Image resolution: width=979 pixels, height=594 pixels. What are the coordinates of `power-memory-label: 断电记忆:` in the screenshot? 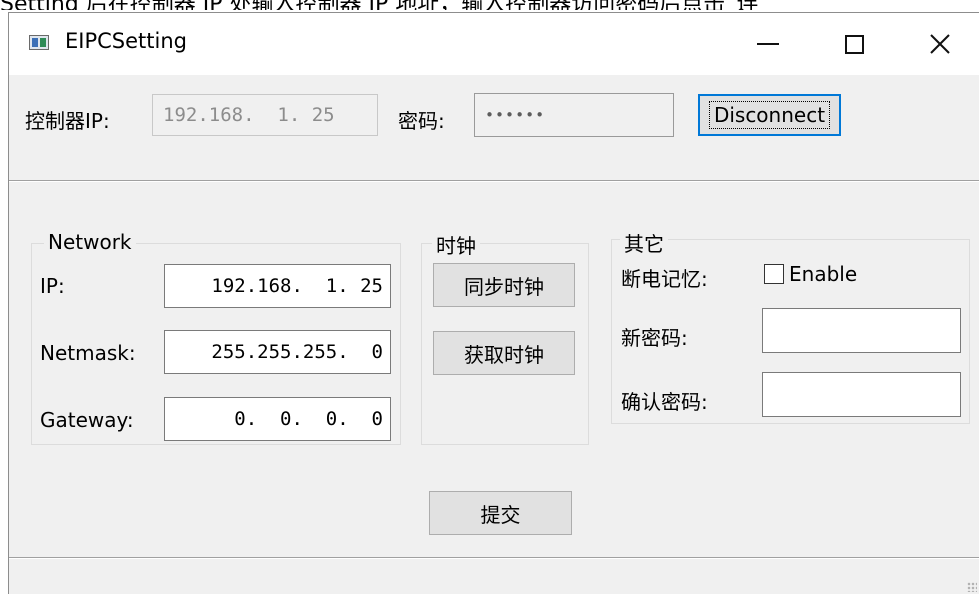 It's located at (664, 279).